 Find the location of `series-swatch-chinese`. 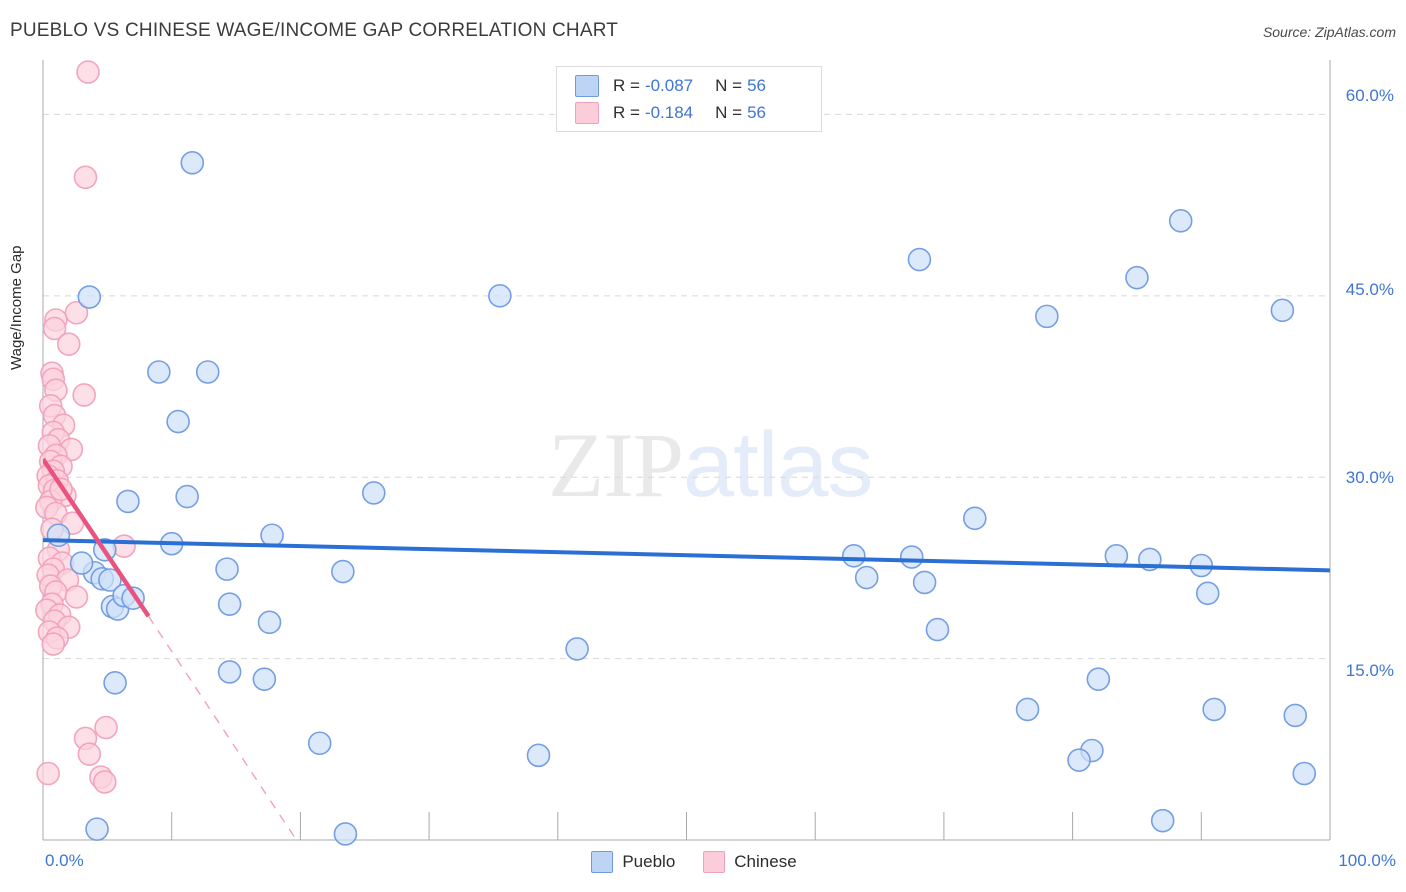

series-swatch-chinese is located at coordinates (714, 862).